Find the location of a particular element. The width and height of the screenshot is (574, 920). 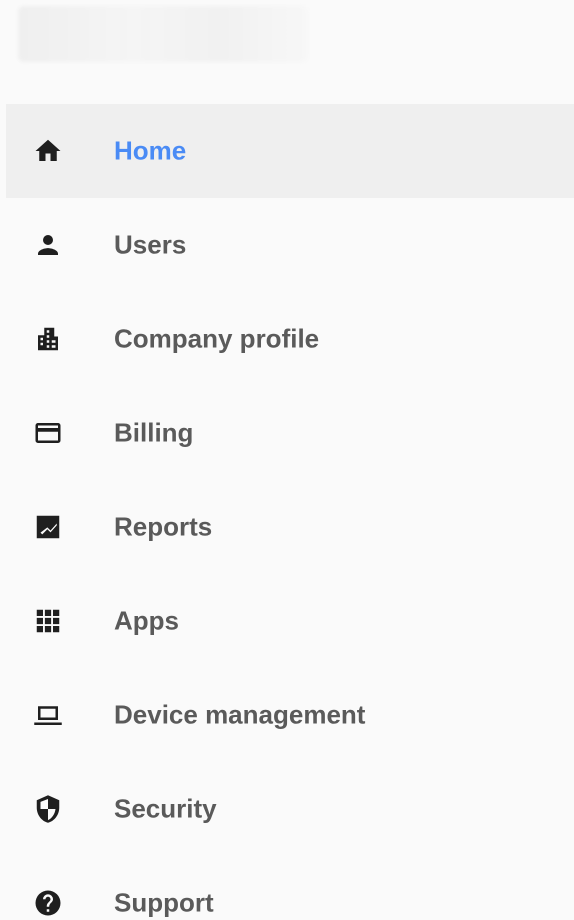

laptop-icon is located at coordinates (48, 715).